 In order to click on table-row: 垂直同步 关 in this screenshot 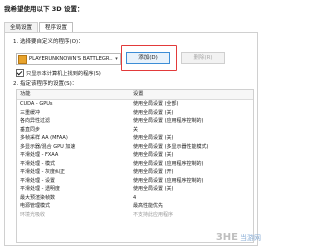, I will do `click(135, 130)`.